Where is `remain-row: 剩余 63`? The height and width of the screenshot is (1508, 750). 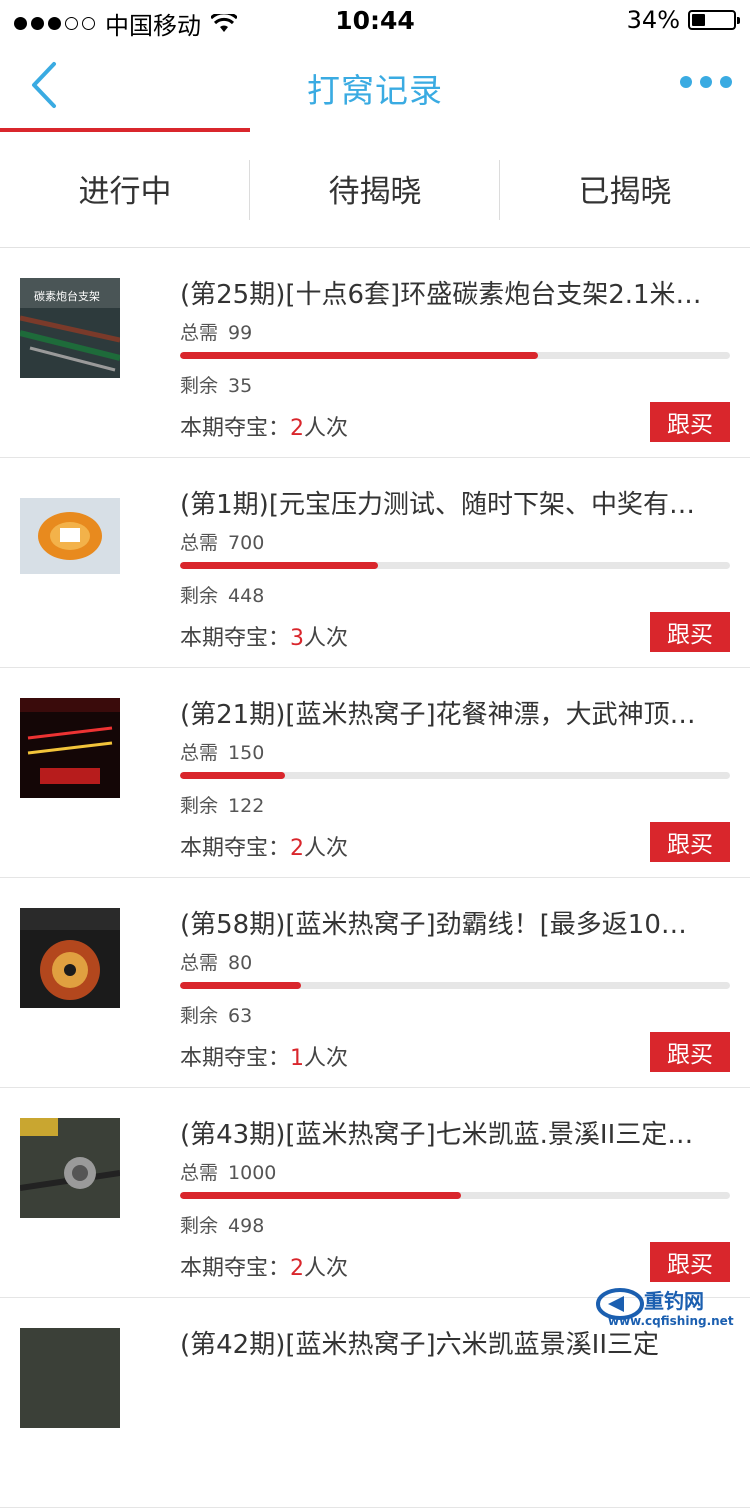 remain-row: 剩余 63 is located at coordinates (216, 1014).